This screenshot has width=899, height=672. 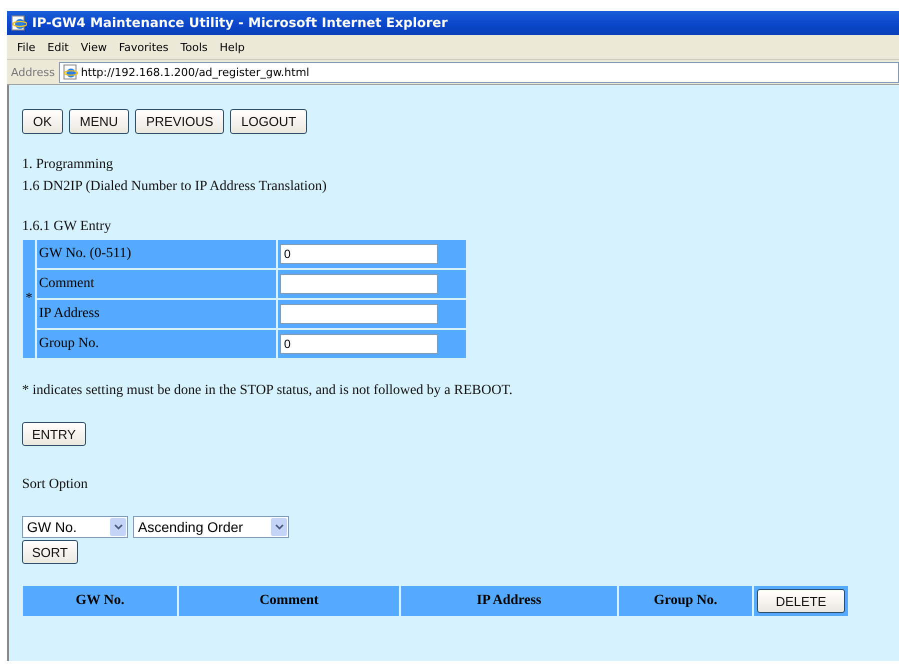 I want to click on sort-button: SORT, so click(x=50, y=552).